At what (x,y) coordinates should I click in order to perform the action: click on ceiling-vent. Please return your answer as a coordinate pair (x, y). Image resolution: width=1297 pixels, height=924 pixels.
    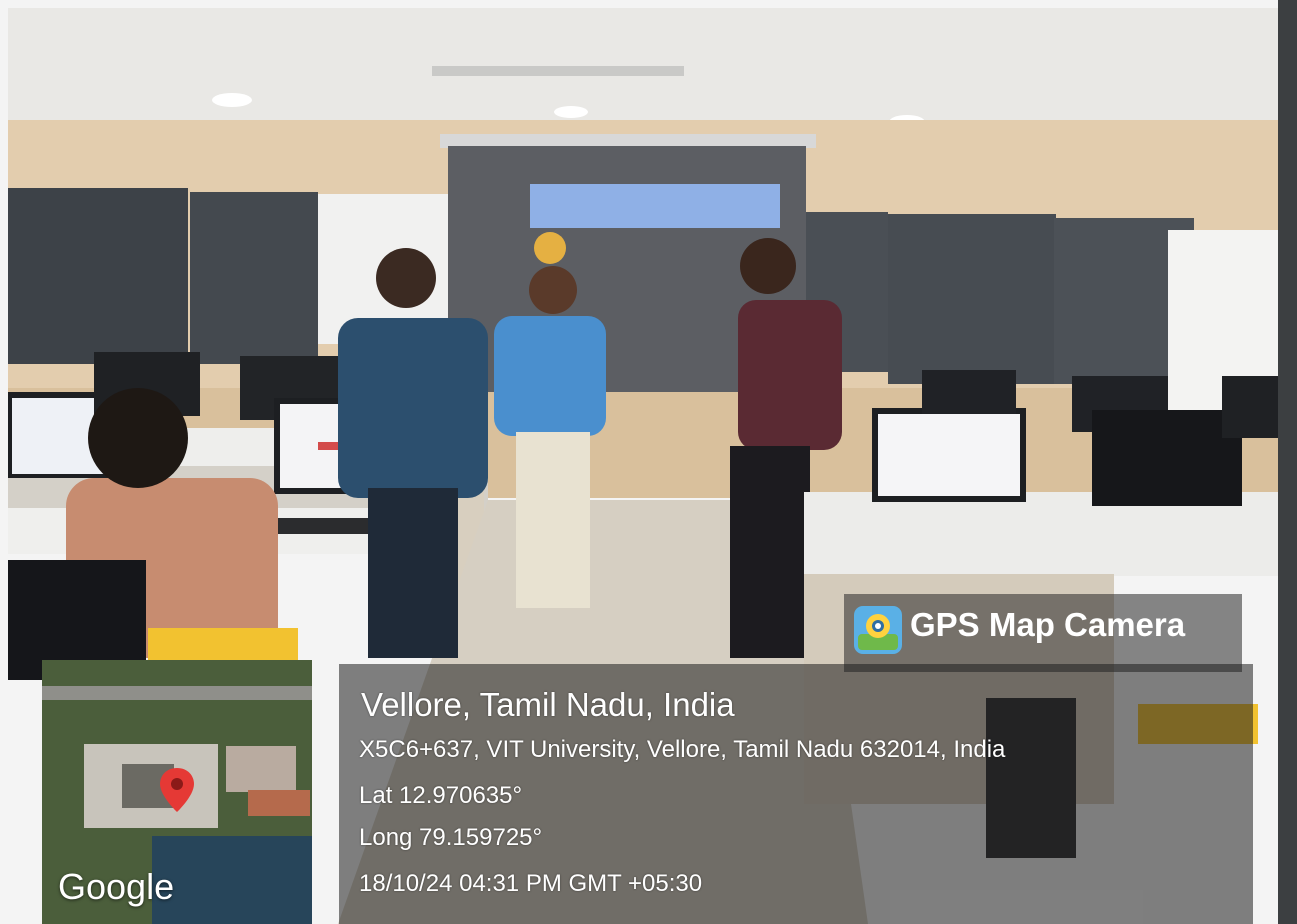
    Looking at the image, I should click on (558, 71).